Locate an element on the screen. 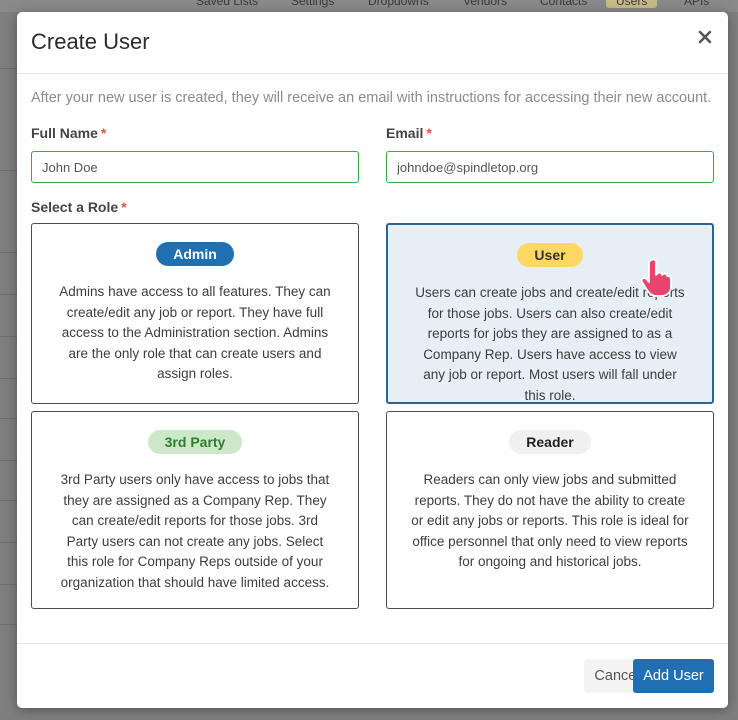 Image resolution: width=738 pixels, height=720 pixels. role-badge-user: User is located at coordinates (550, 255).